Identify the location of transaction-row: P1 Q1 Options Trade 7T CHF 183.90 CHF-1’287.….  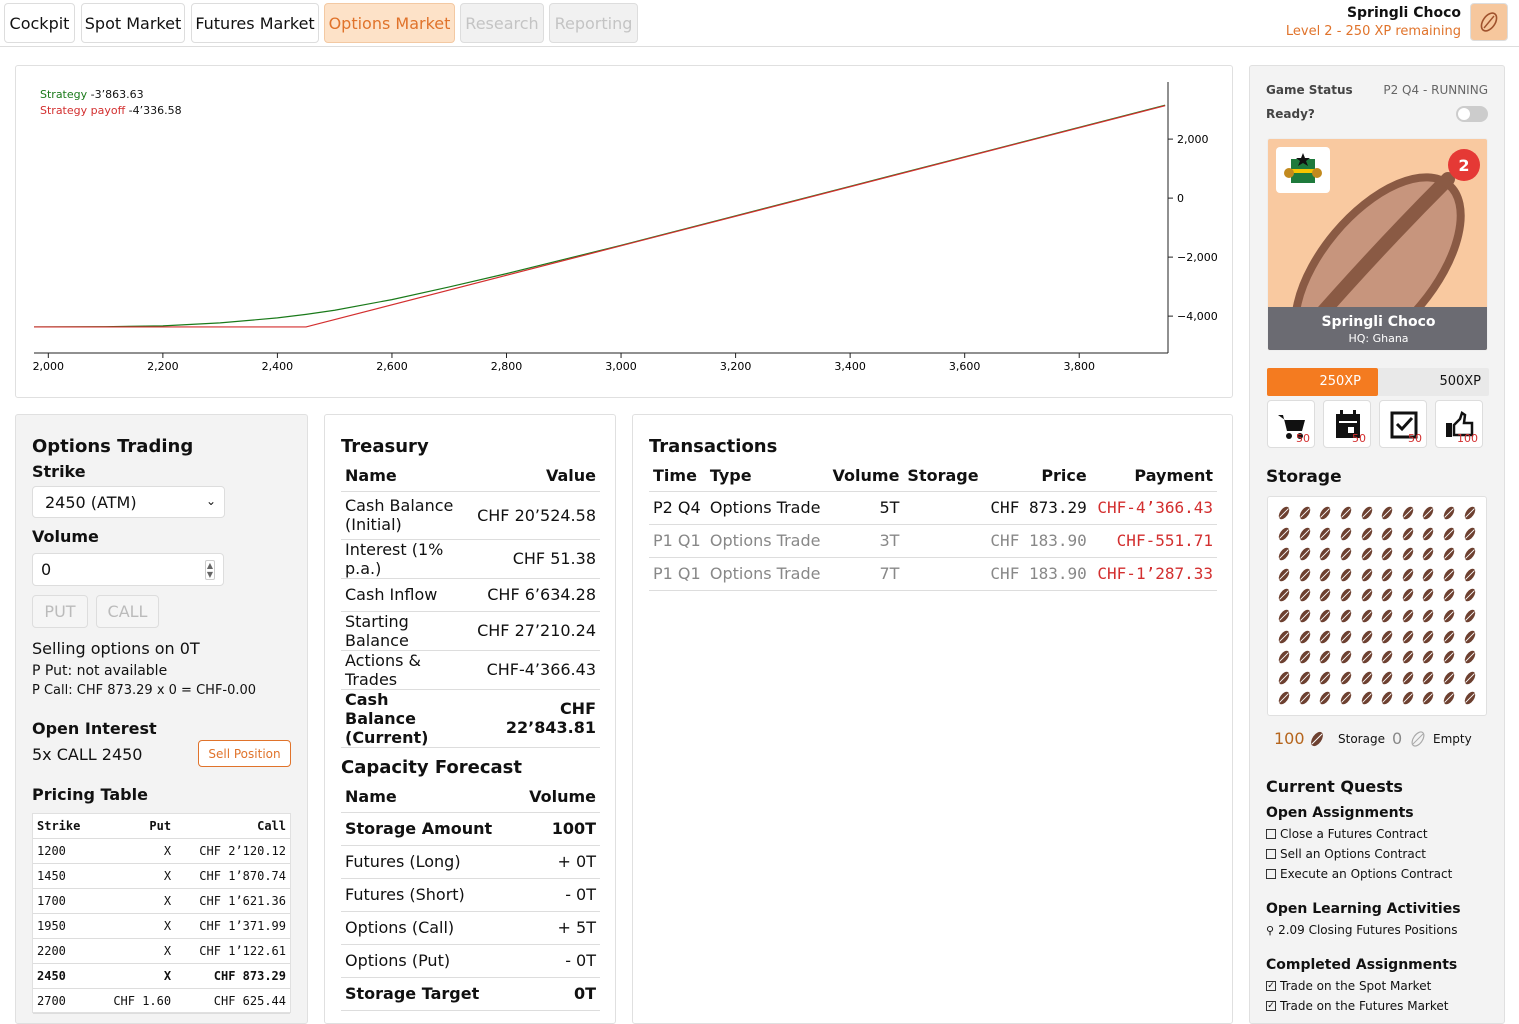
(933, 573).